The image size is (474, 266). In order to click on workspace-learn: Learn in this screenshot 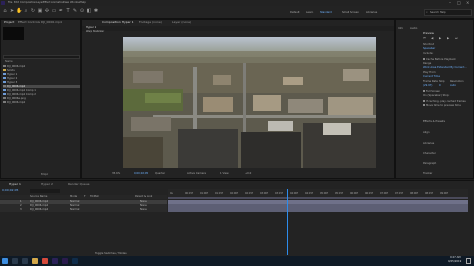, I will do `click(309, 13)`.